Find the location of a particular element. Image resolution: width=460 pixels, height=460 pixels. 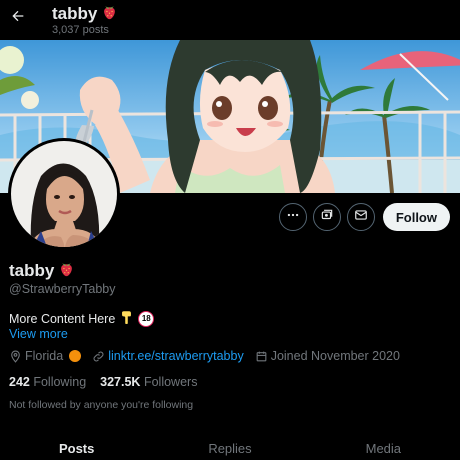

arrow-left-icon is located at coordinates (18, 18).